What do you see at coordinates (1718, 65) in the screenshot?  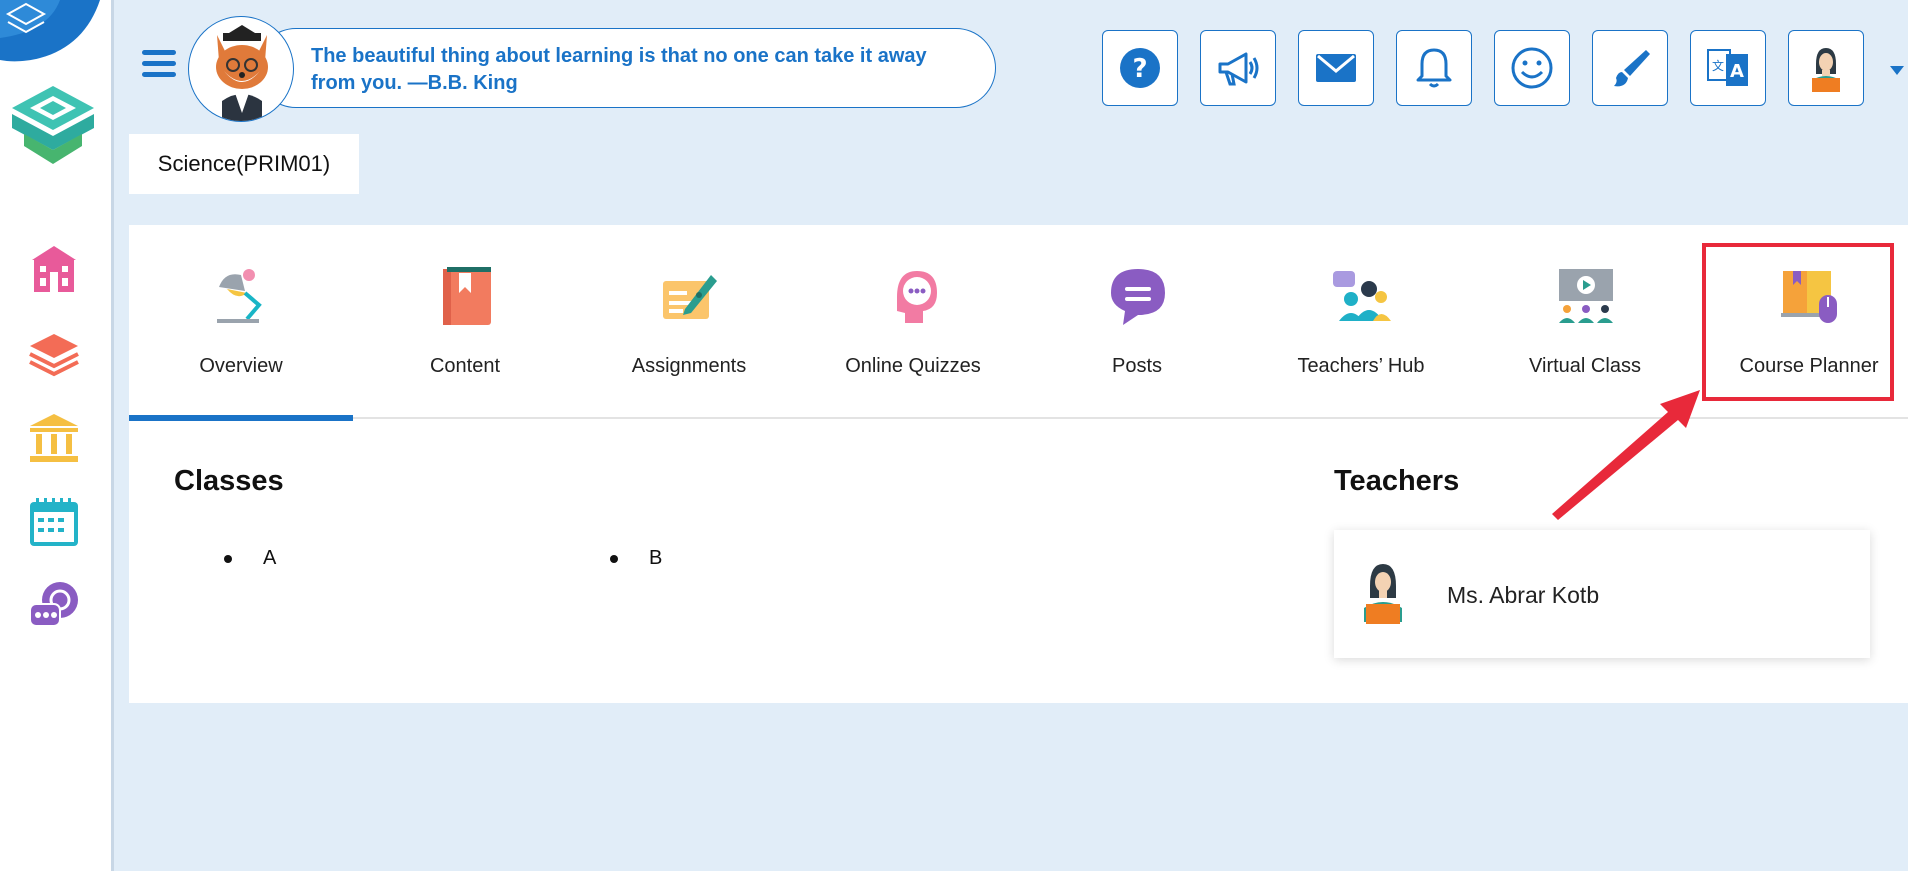 I see `svg-text: 文` at bounding box center [1718, 65].